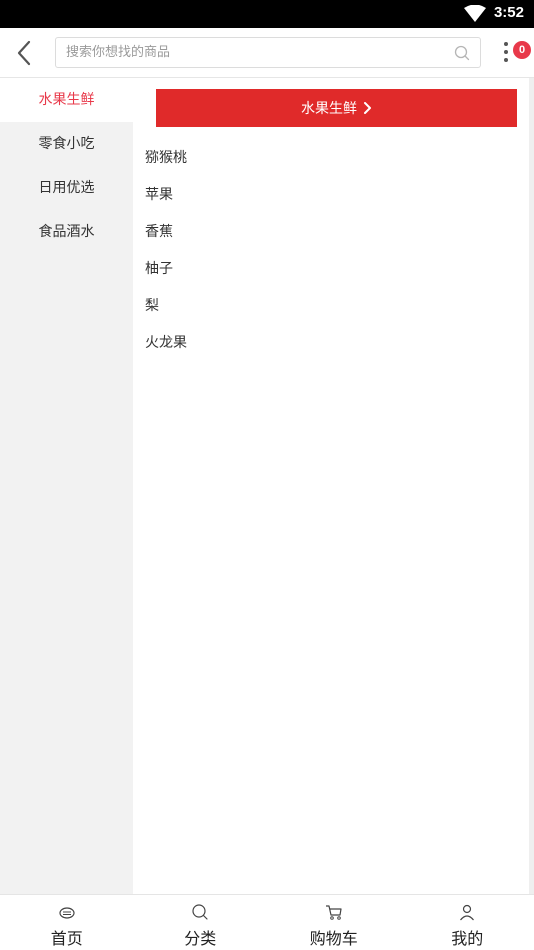  What do you see at coordinates (166, 158) in the screenshot?
I see `subcategory-item: 猕猴桃` at bounding box center [166, 158].